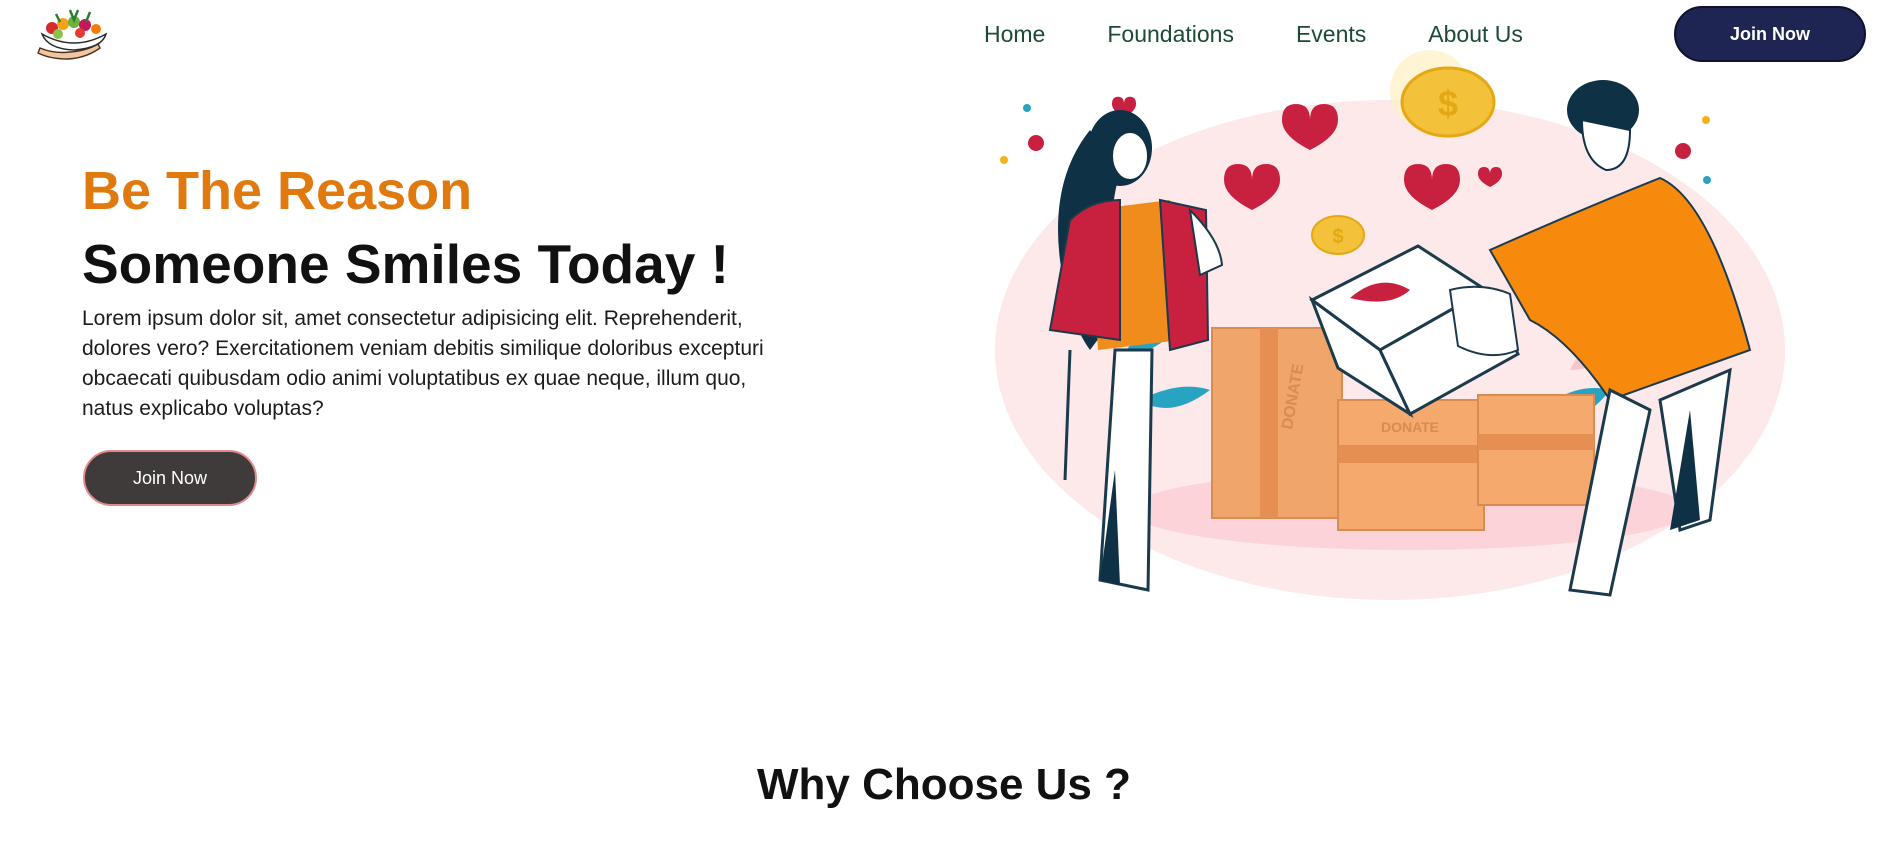 This screenshot has height=861, width=1888. What do you see at coordinates (1410, 427) in the screenshot?
I see `donate-label-2: DONATE` at bounding box center [1410, 427].